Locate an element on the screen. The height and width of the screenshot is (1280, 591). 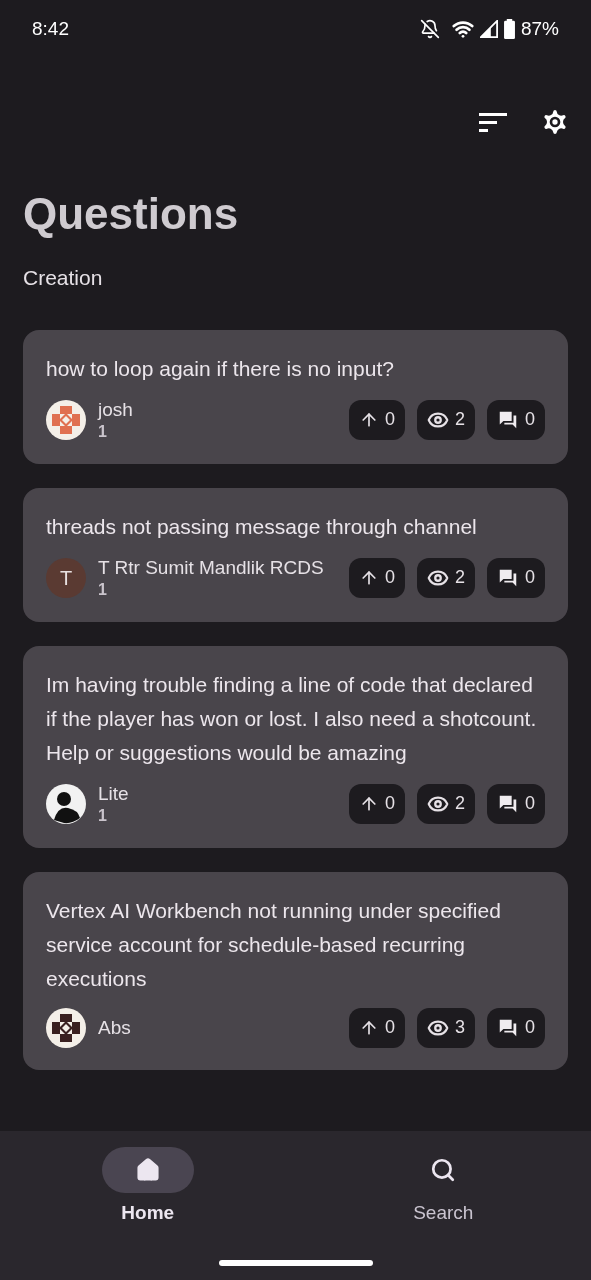
sort-icon is located at coordinates (493, 122).